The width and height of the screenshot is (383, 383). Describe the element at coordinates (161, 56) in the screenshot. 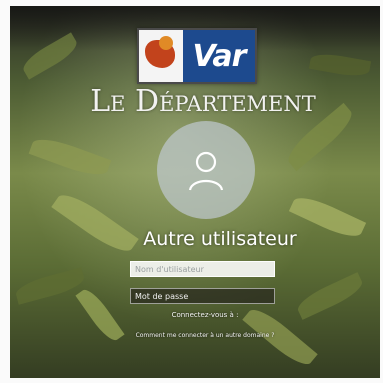

I see `logo-emblem` at that location.